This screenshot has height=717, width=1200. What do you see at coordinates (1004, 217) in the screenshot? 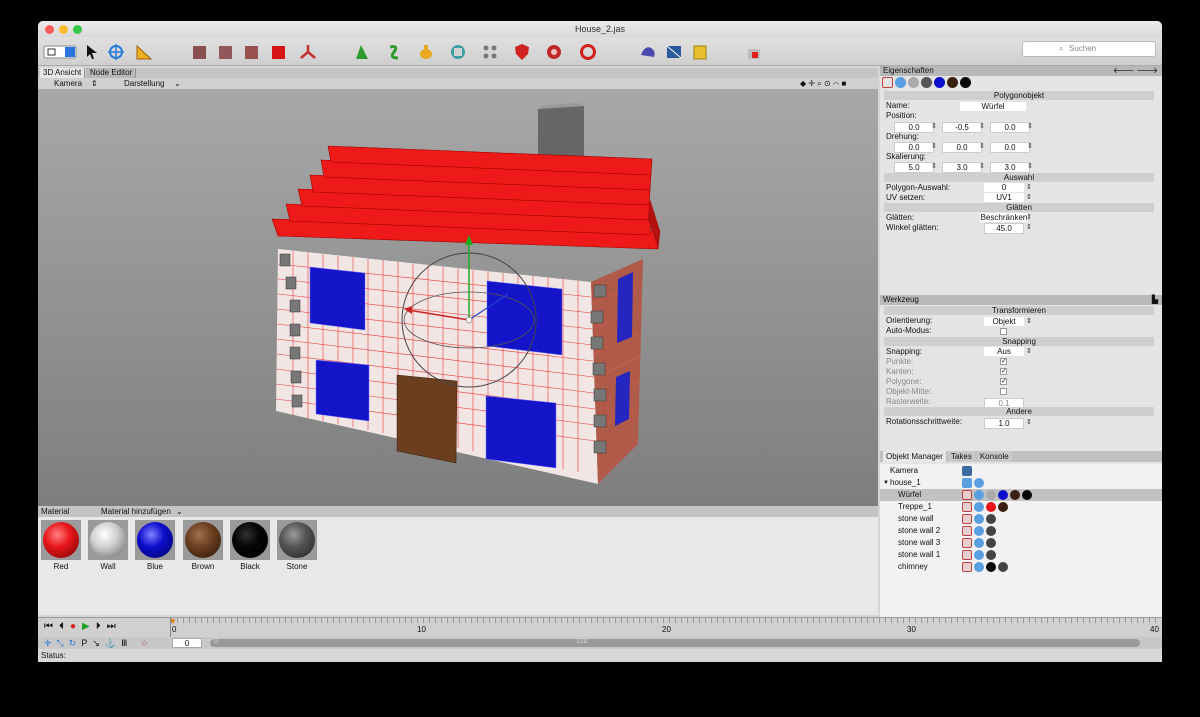
I see `smooth-select: Beschränken` at bounding box center [1004, 217].